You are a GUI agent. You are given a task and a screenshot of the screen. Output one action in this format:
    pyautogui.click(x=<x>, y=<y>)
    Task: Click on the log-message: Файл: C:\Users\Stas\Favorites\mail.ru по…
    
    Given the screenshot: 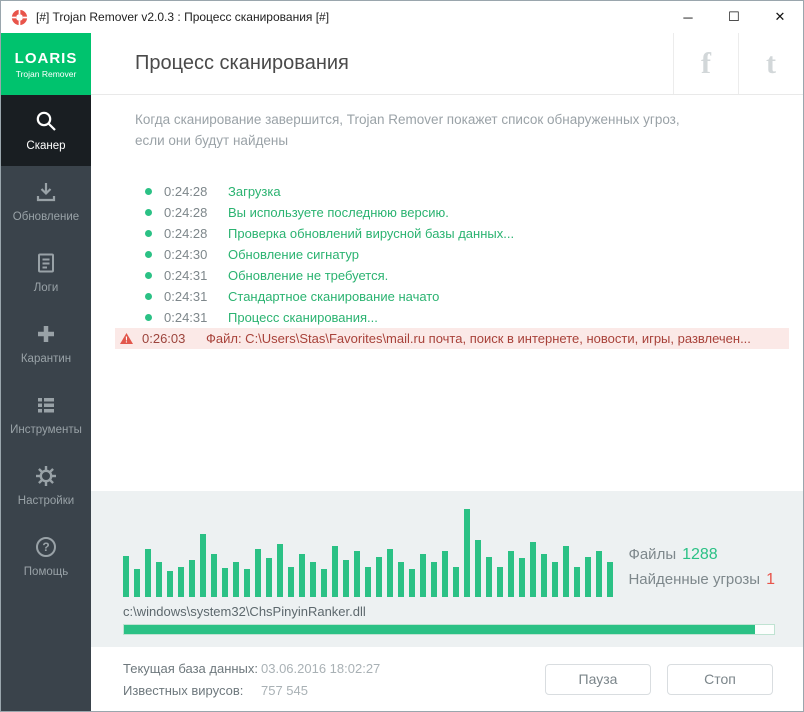 What is the action you would take?
    pyautogui.click(x=478, y=338)
    